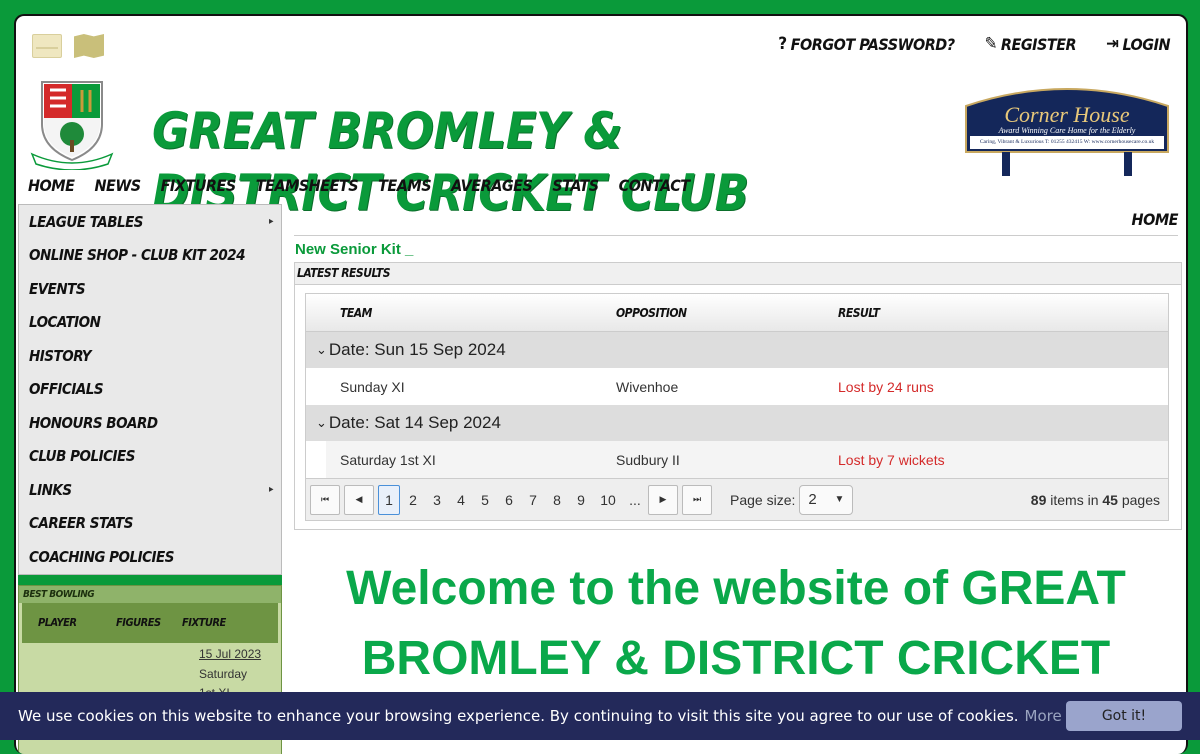  I want to click on prev-page-button: ◀, so click(359, 500).